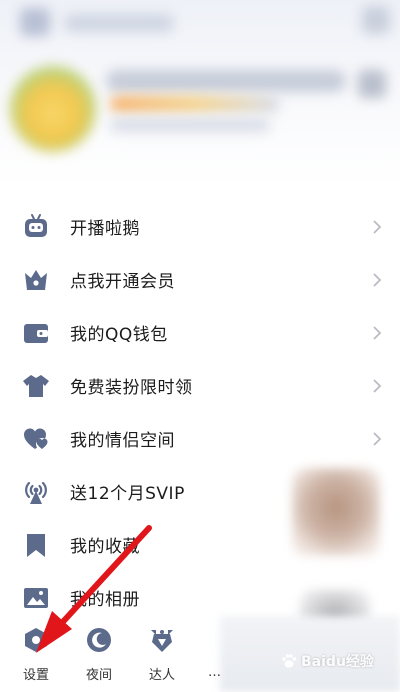 Image resolution: width=400 pixels, height=692 pixels. Describe the element at coordinates (99, 640) in the screenshot. I see `moon-icon` at that location.